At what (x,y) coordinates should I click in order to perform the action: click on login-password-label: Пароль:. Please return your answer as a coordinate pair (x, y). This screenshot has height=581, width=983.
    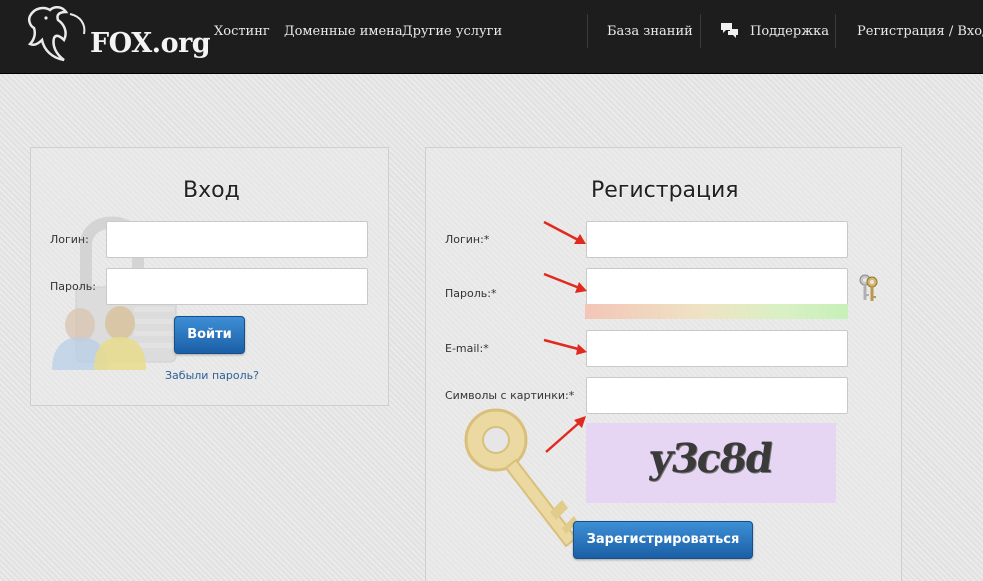
    Looking at the image, I should click on (73, 286).